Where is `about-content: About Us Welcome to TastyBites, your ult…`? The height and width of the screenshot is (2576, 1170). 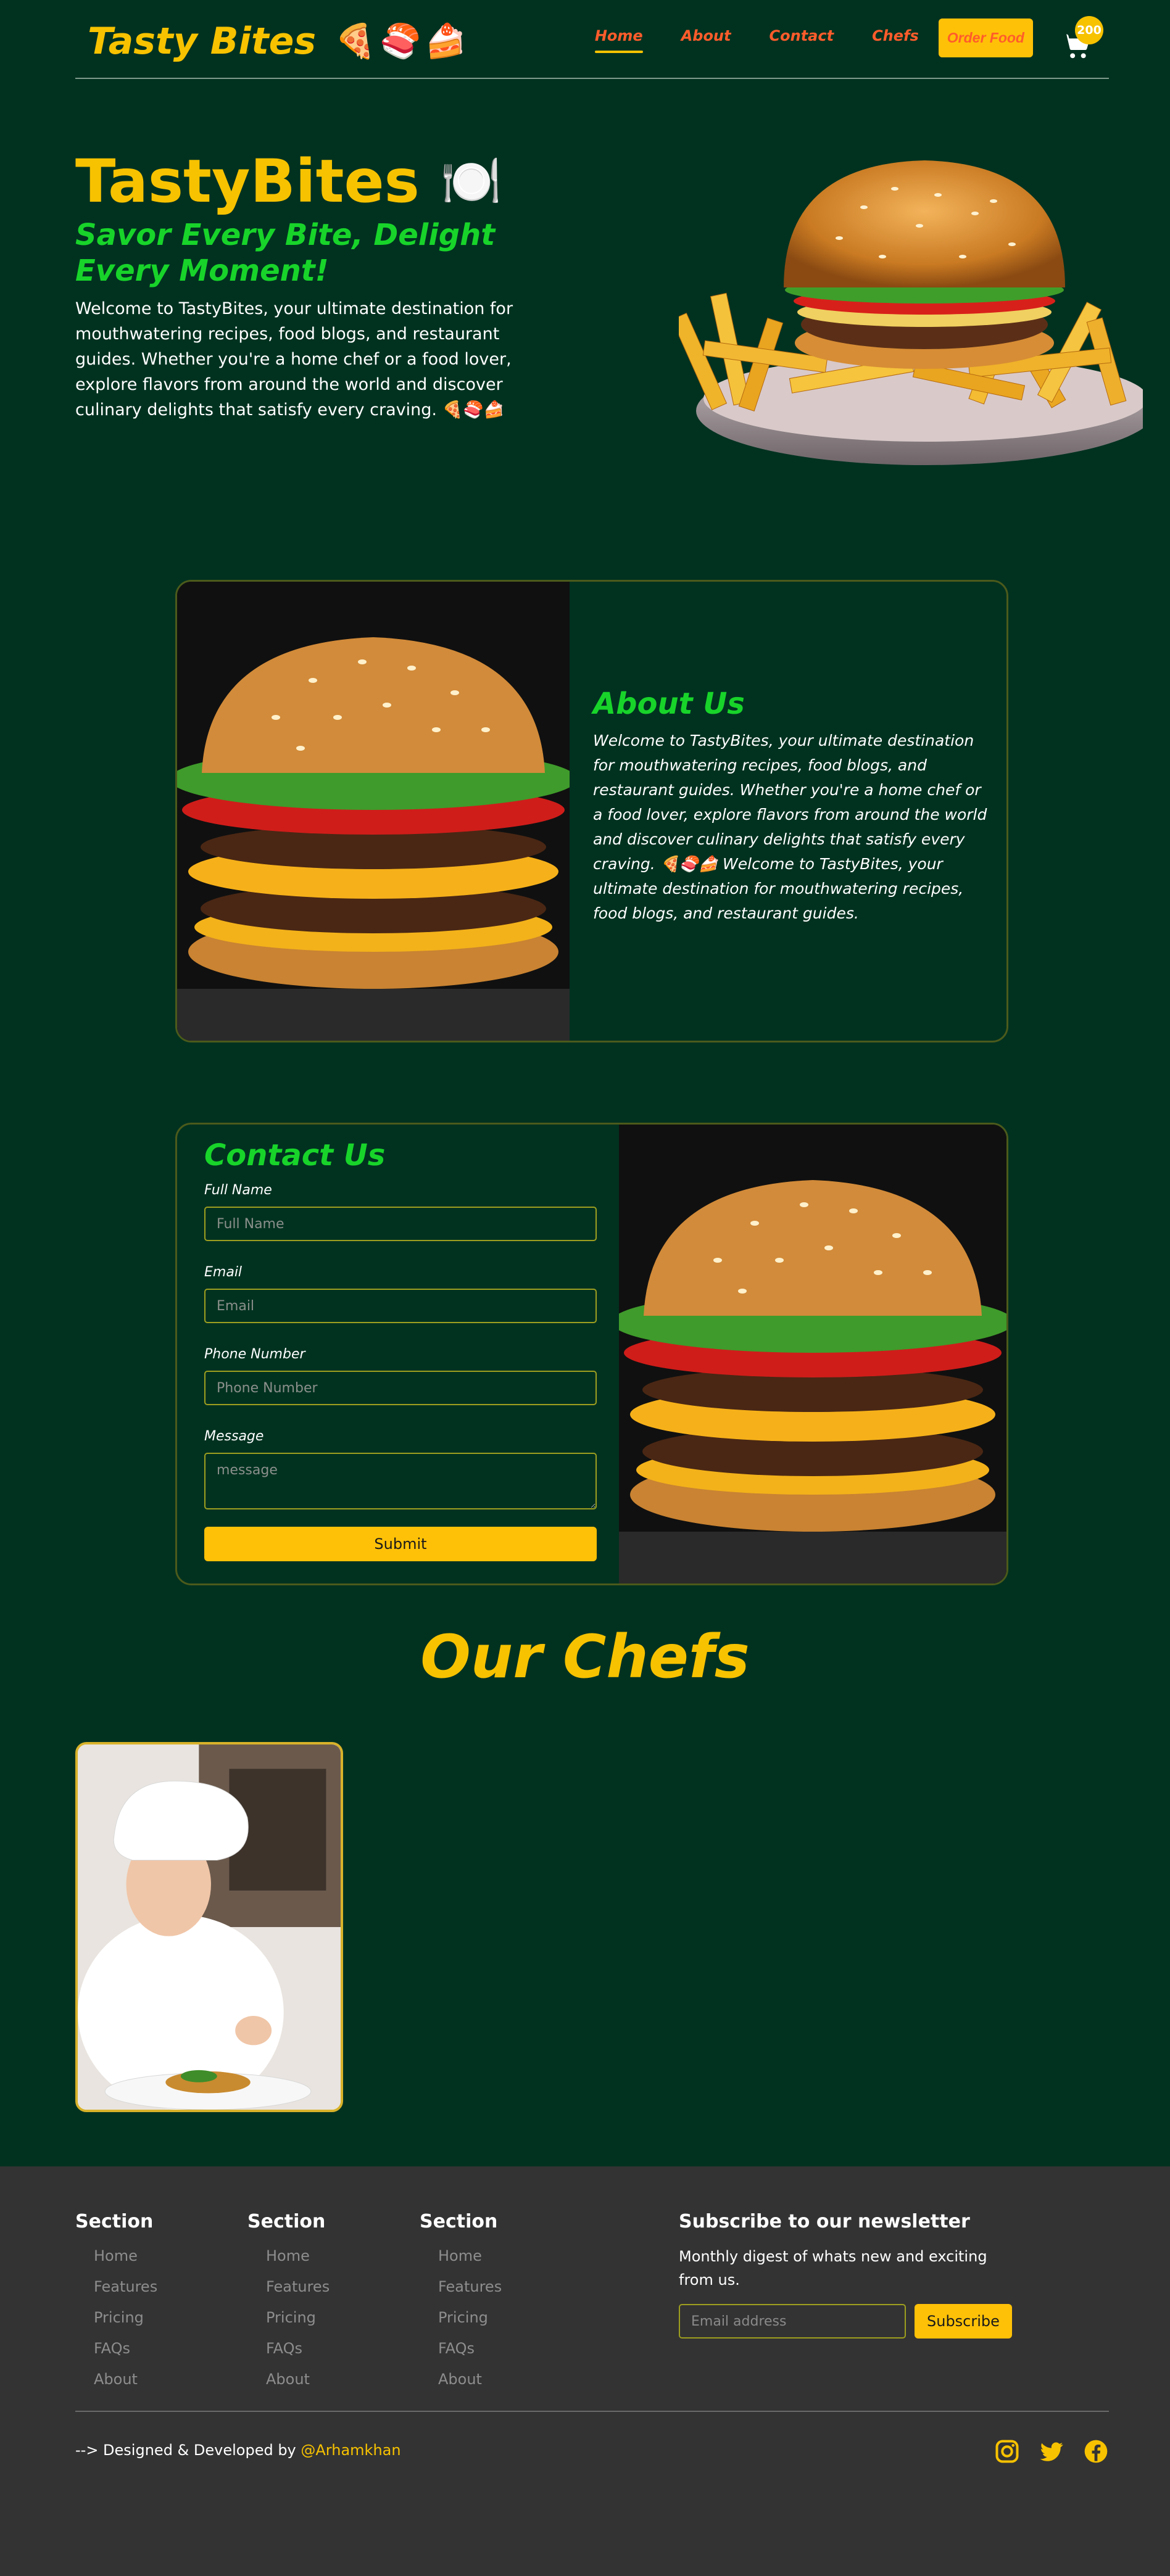
about-content: About Us Welcome to TastyBites, your ult… is located at coordinates (790, 806).